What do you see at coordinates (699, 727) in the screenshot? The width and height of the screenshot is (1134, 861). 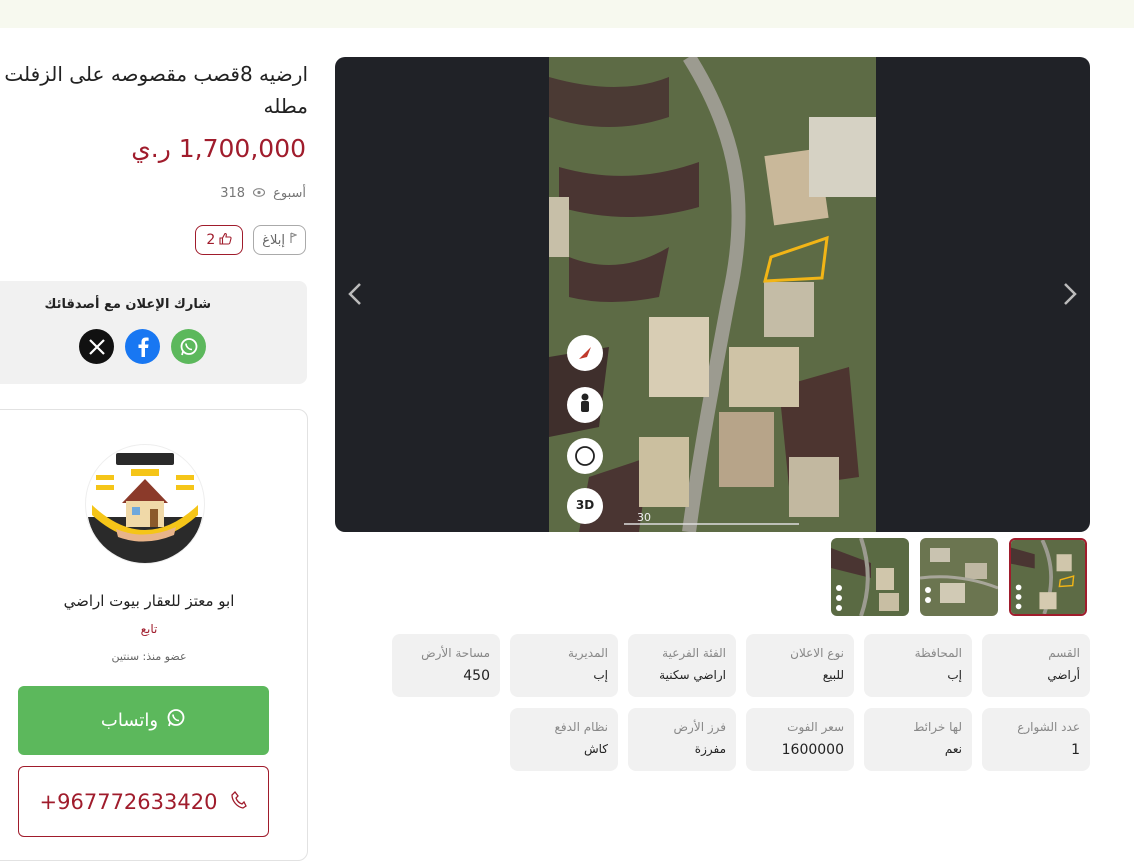 I see `spec-label: فرز الأرض` at bounding box center [699, 727].